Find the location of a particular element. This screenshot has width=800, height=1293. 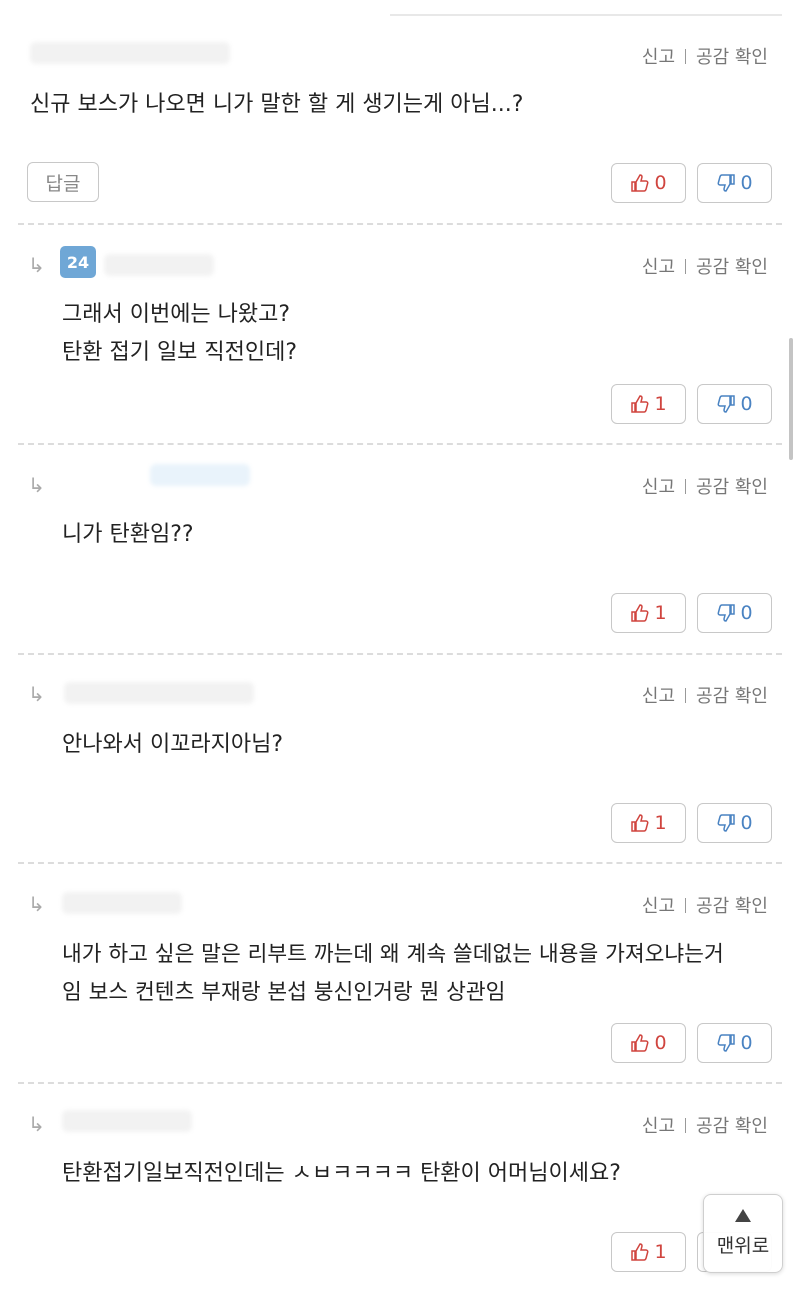

comment-text: 탄환접기일보직전인데는 ㅅㅂㅋㅋㅋㅋ 탄환이 어머님이세요? is located at coordinates (341, 1173).